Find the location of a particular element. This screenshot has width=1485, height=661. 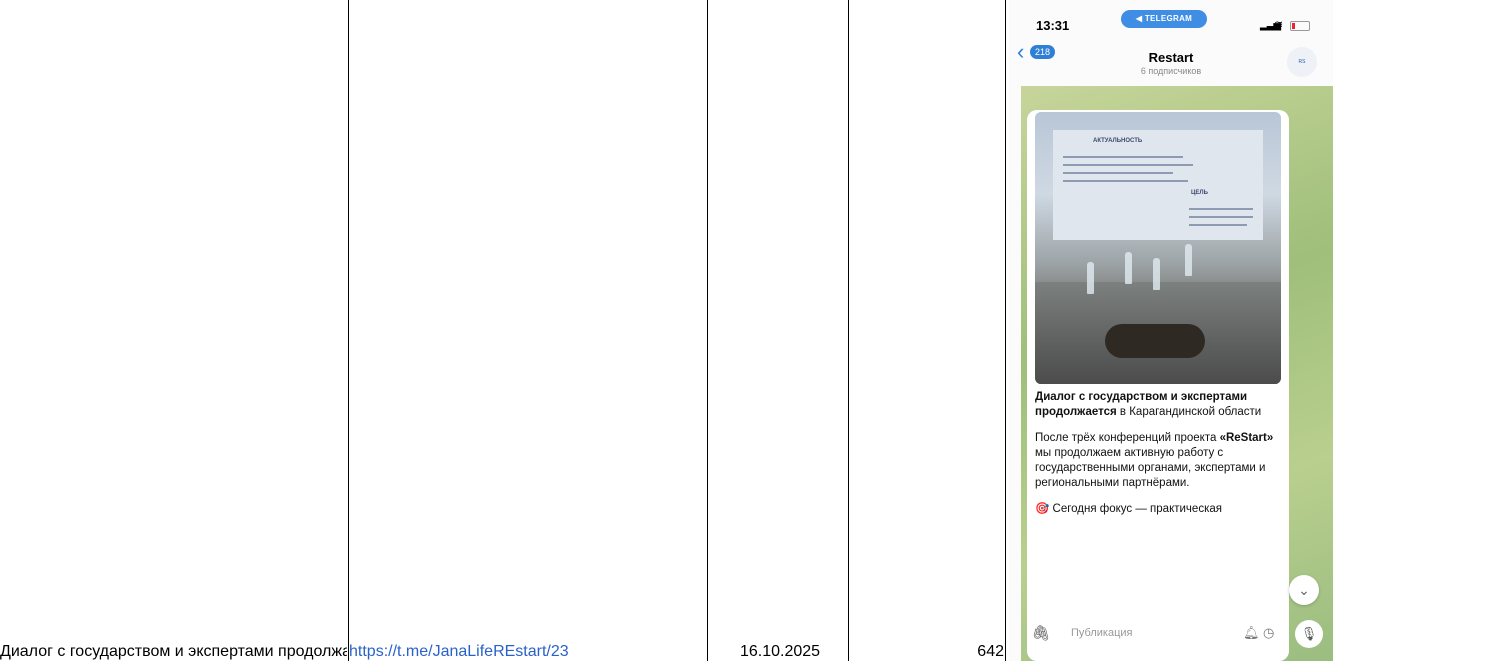

microphone-icon: 🎙︎ is located at coordinates (1309, 634).